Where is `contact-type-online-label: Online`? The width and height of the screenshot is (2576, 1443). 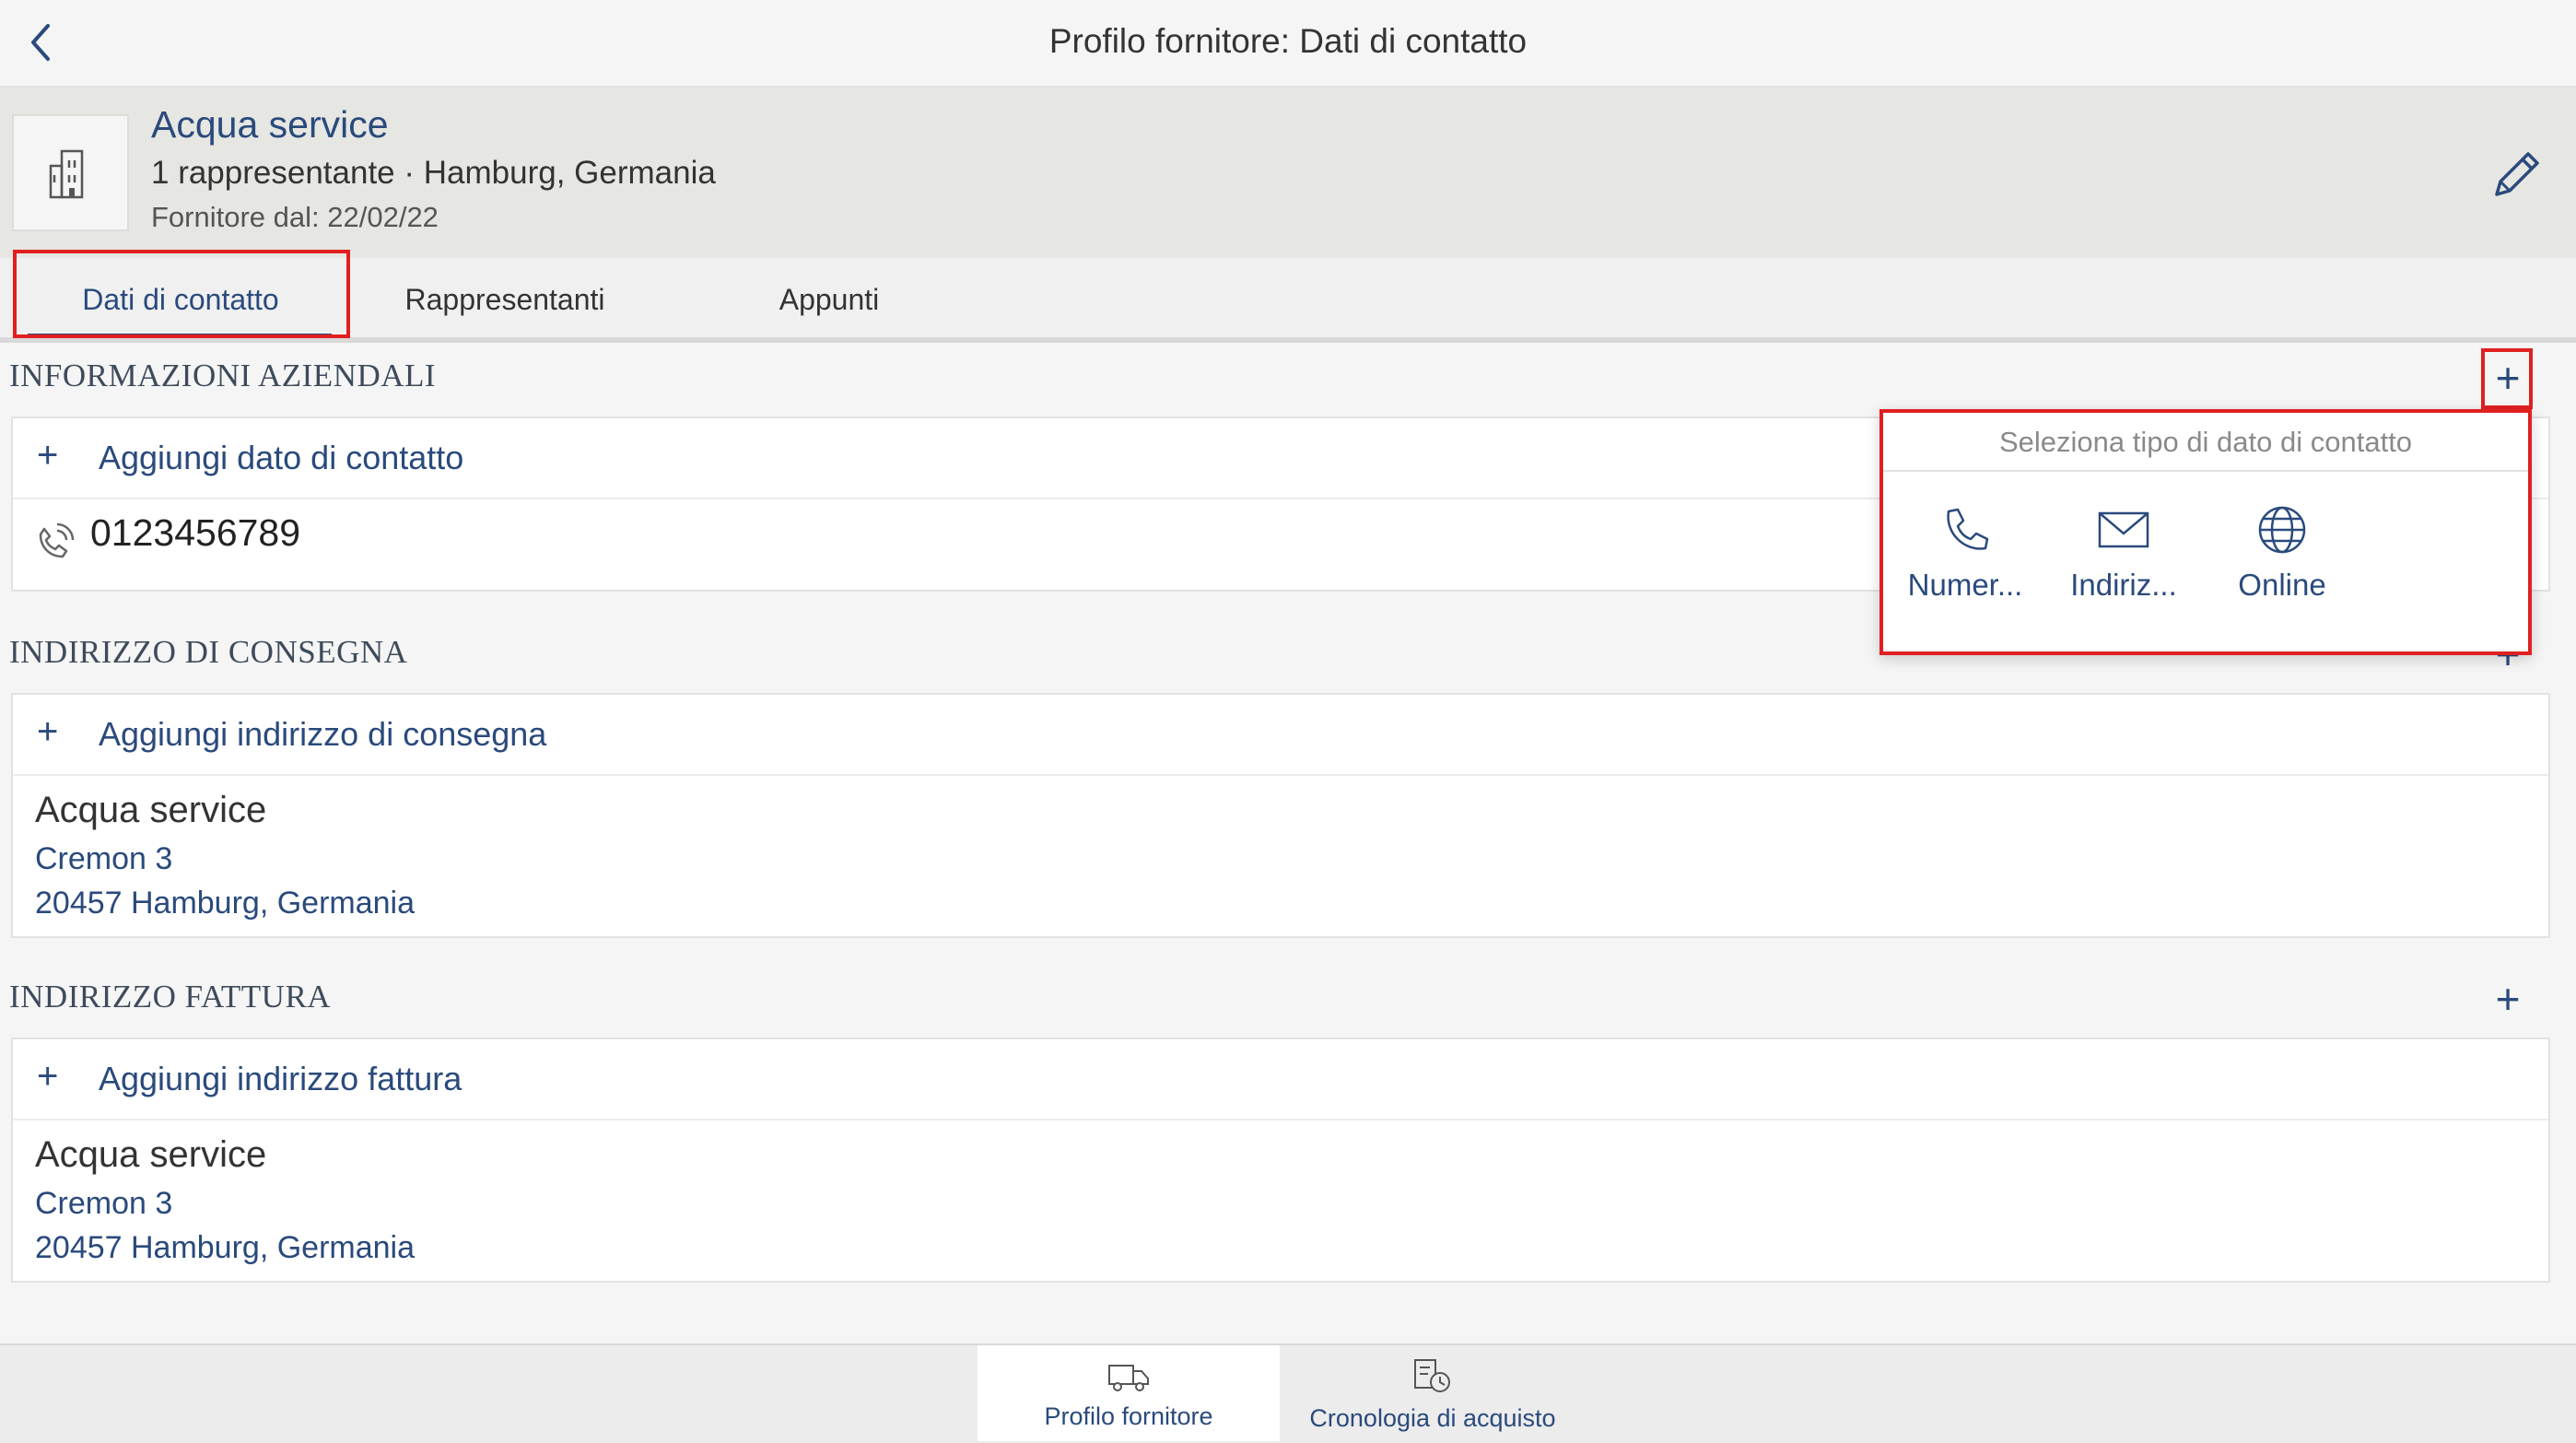 contact-type-online-label: Online is located at coordinates (2282, 585).